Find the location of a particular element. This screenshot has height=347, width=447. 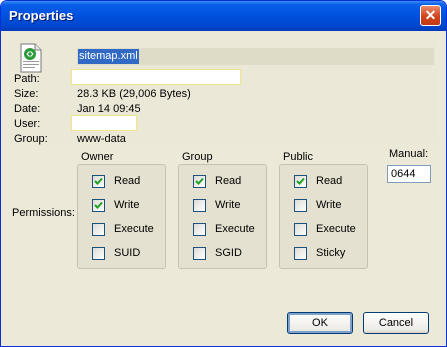

cancel-button: Cancel is located at coordinates (396, 323).